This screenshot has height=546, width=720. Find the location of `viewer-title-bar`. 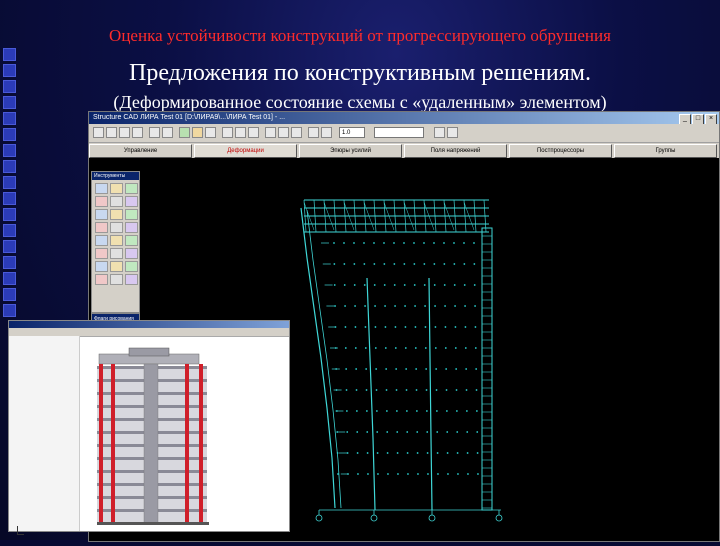

viewer-title-bar is located at coordinates (149, 324).